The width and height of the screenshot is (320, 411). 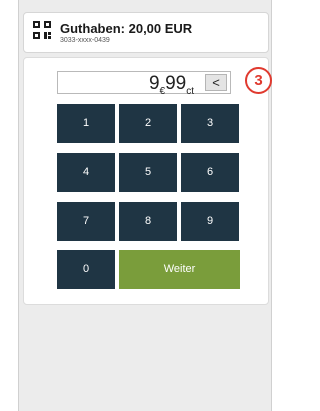 What do you see at coordinates (86, 221) in the screenshot?
I see `key-7: 7` at bounding box center [86, 221].